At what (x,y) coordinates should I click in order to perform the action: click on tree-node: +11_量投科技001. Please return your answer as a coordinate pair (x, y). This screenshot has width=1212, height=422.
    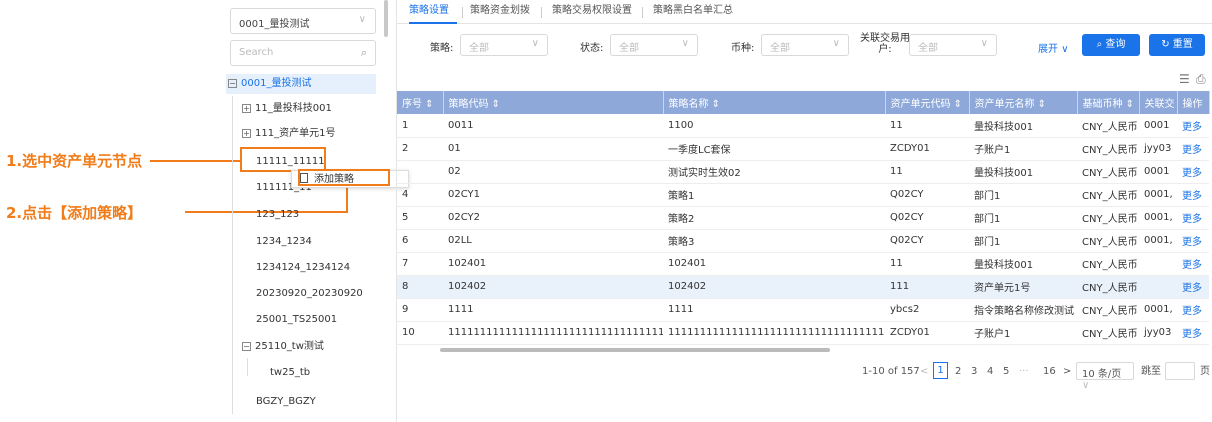
    Looking at the image, I should click on (287, 109).